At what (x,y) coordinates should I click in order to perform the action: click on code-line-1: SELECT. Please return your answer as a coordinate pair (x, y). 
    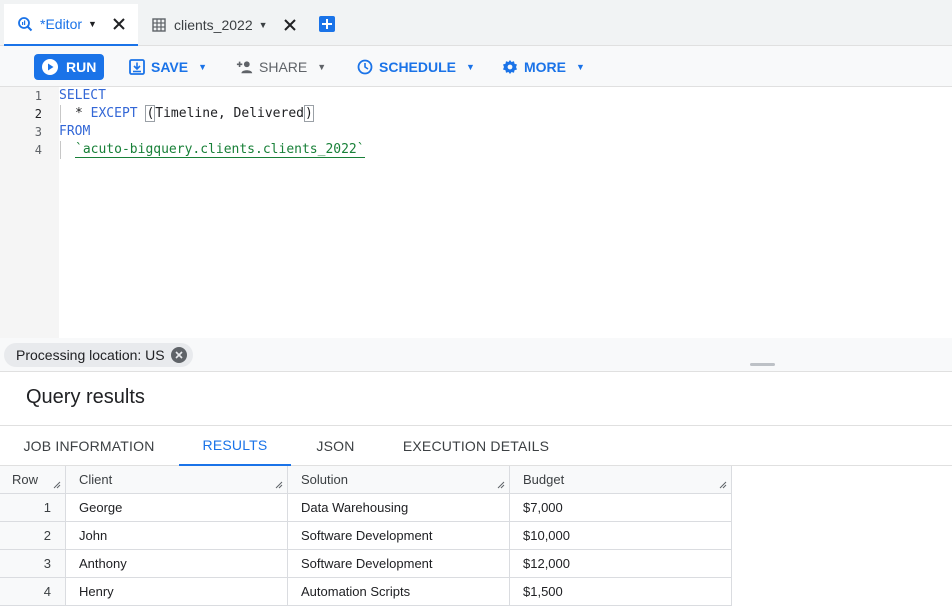
    Looking at the image, I should click on (82, 96).